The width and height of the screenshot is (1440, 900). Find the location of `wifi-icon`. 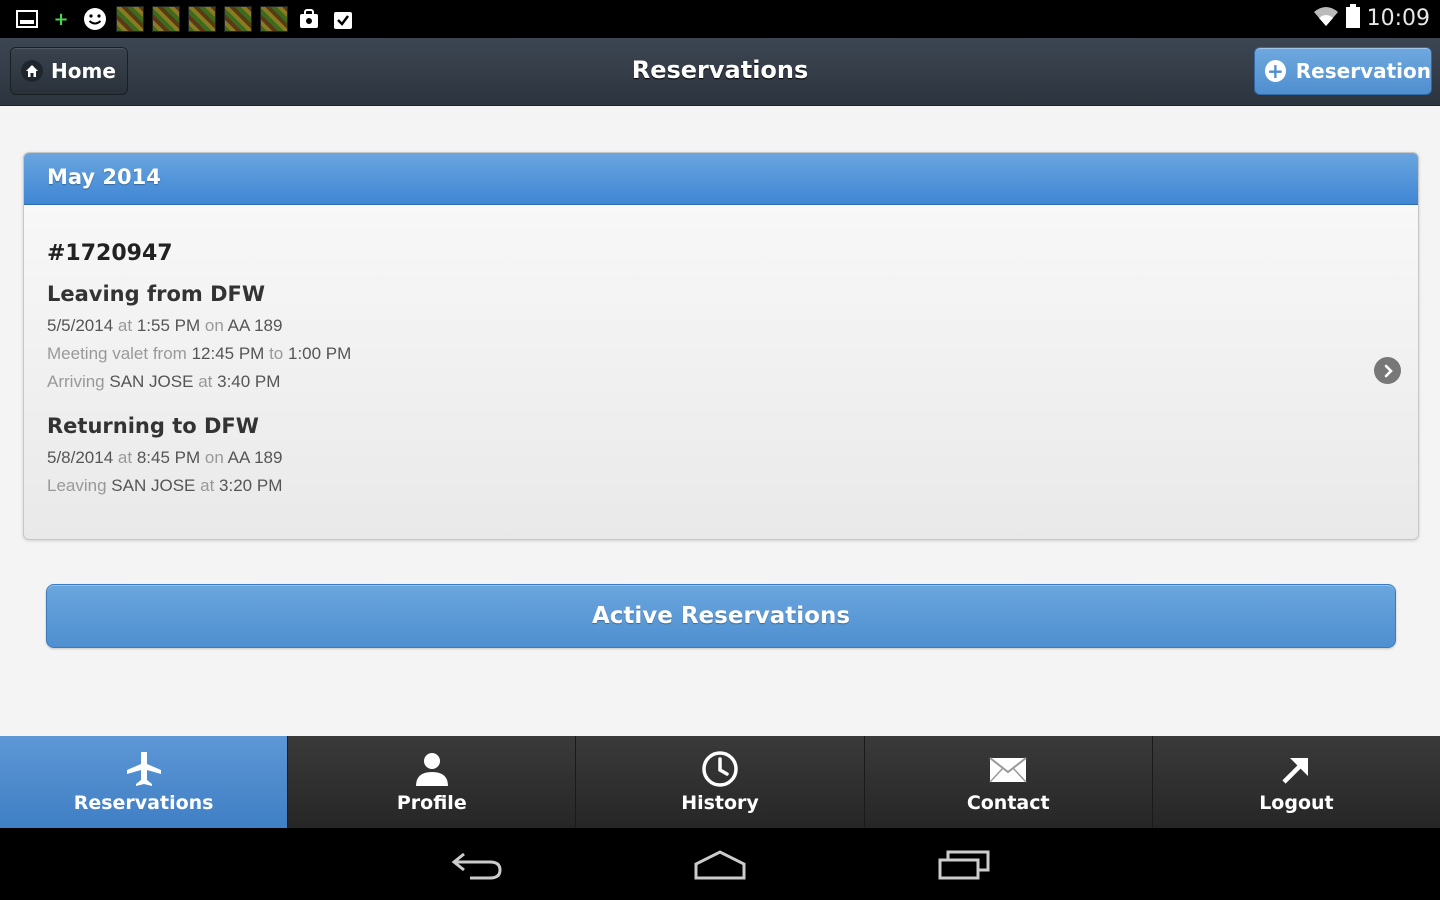

wifi-icon is located at coordinates (1326, 18).